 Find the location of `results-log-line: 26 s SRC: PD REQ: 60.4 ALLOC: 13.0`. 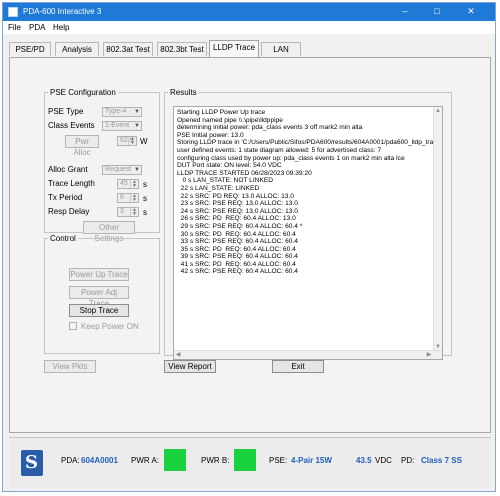

results-log-line: 26 s SRC: PD REQ: 60.4 ALLOC: 13.0 is located at coordinates (236, 219).